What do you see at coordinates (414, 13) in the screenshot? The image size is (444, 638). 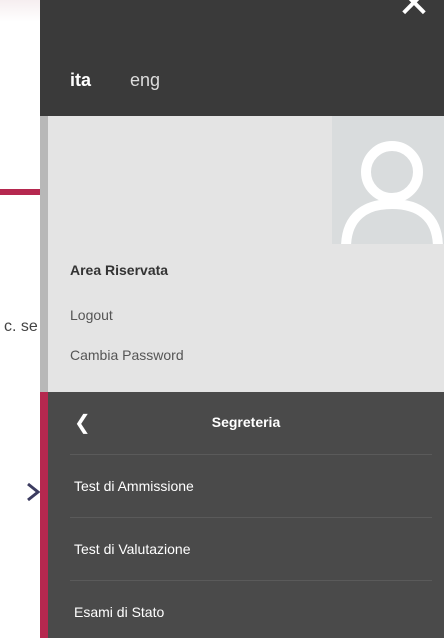 I see `close-icon: ✕` at bounding box center [414, 13].